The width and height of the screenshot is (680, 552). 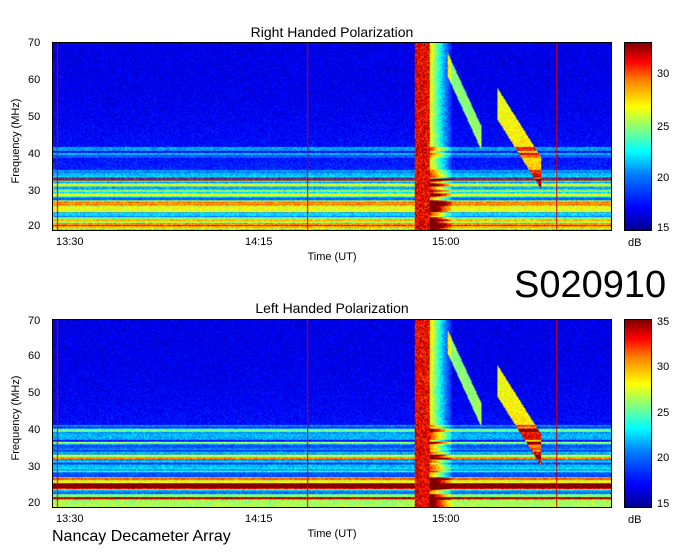 What do you see at coordinates (663, 127) in the screenshot?
I see `panel1-cbar-tick: 25` at bounding box center [663, 127].